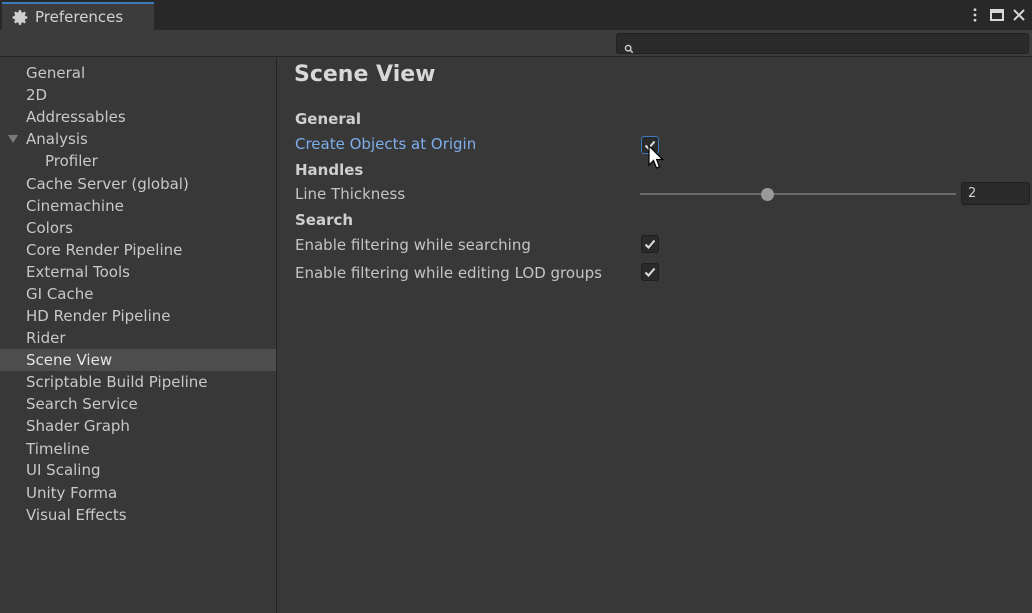 Image resolution: width=1032 pixels, height=613 pixels. I want to click on line-thickness-label: Line Thickness, so click(350, 194).